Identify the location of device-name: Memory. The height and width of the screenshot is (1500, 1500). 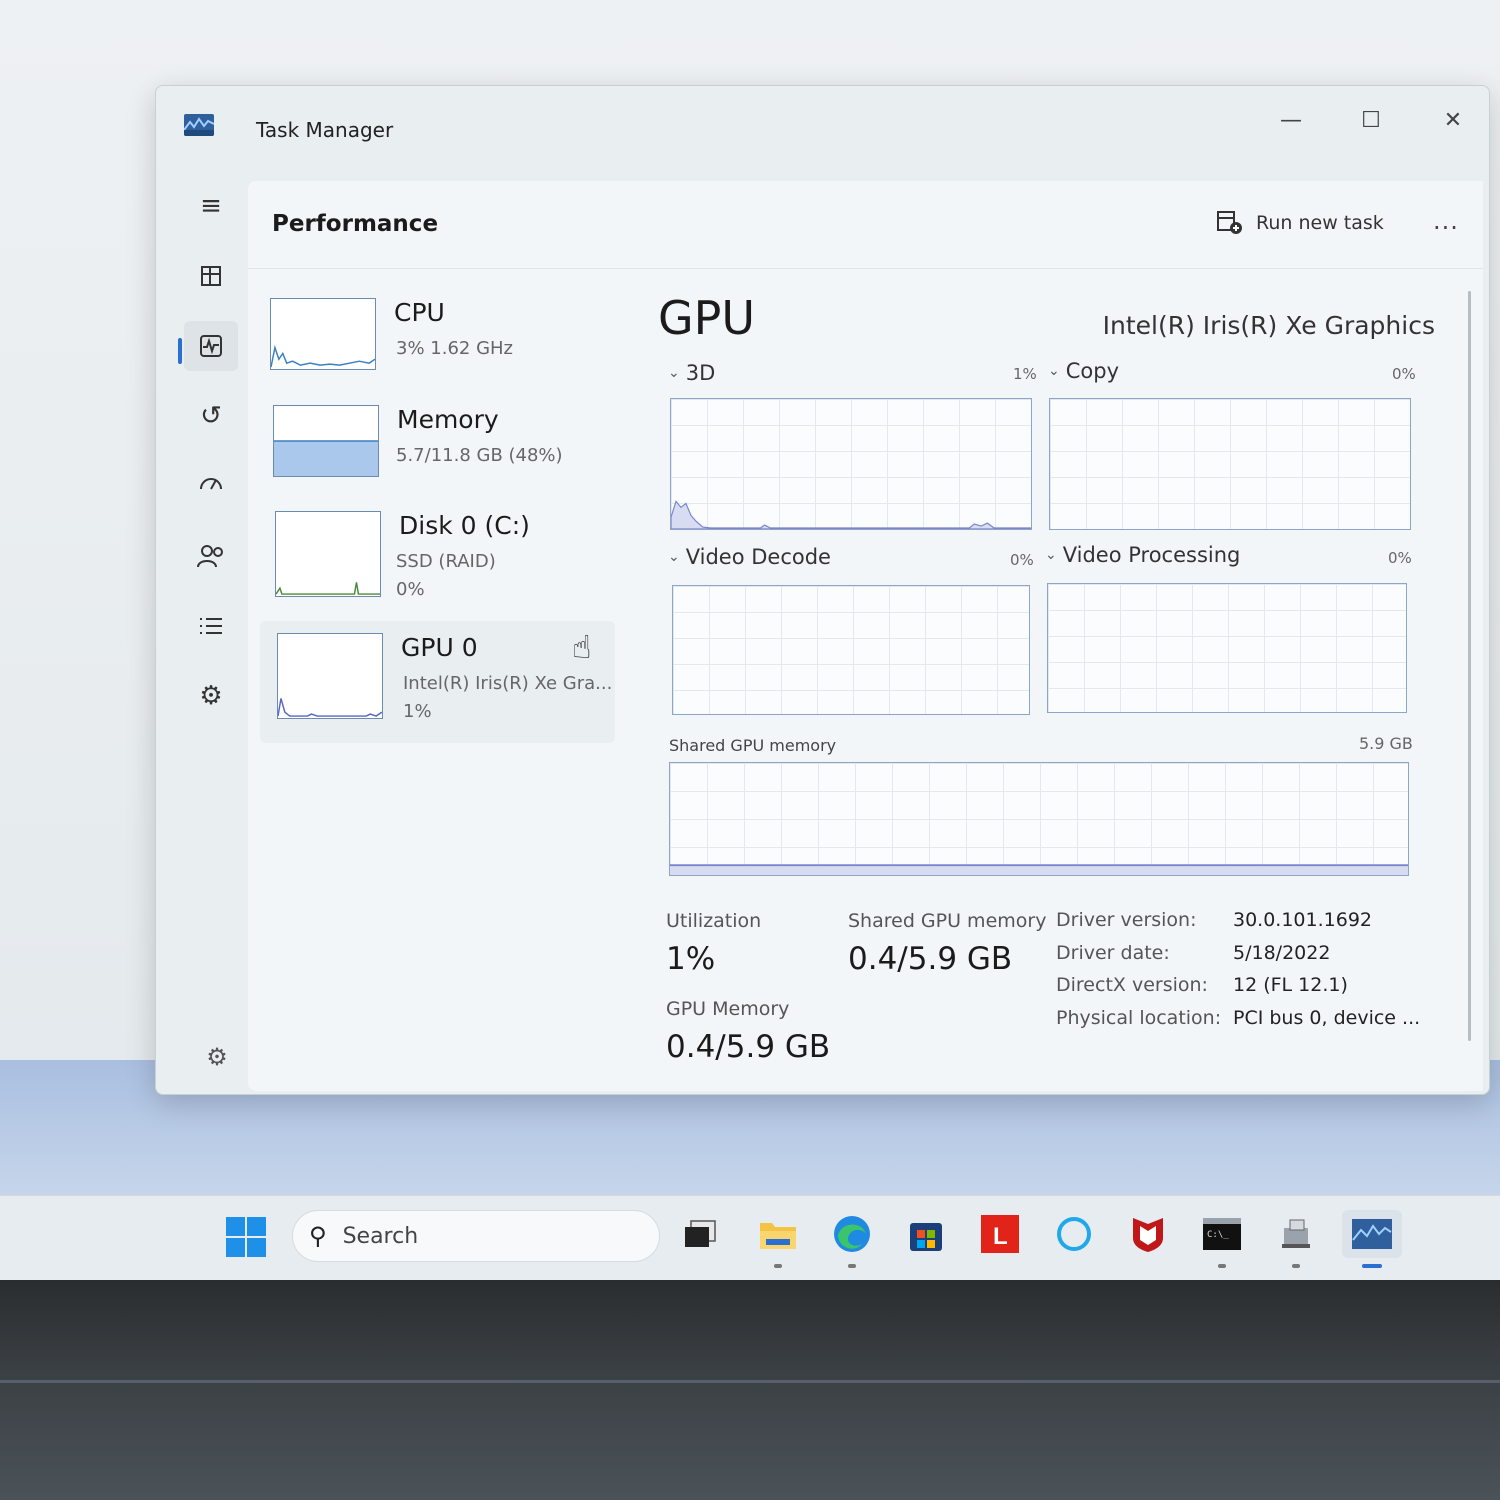
(448, 419).